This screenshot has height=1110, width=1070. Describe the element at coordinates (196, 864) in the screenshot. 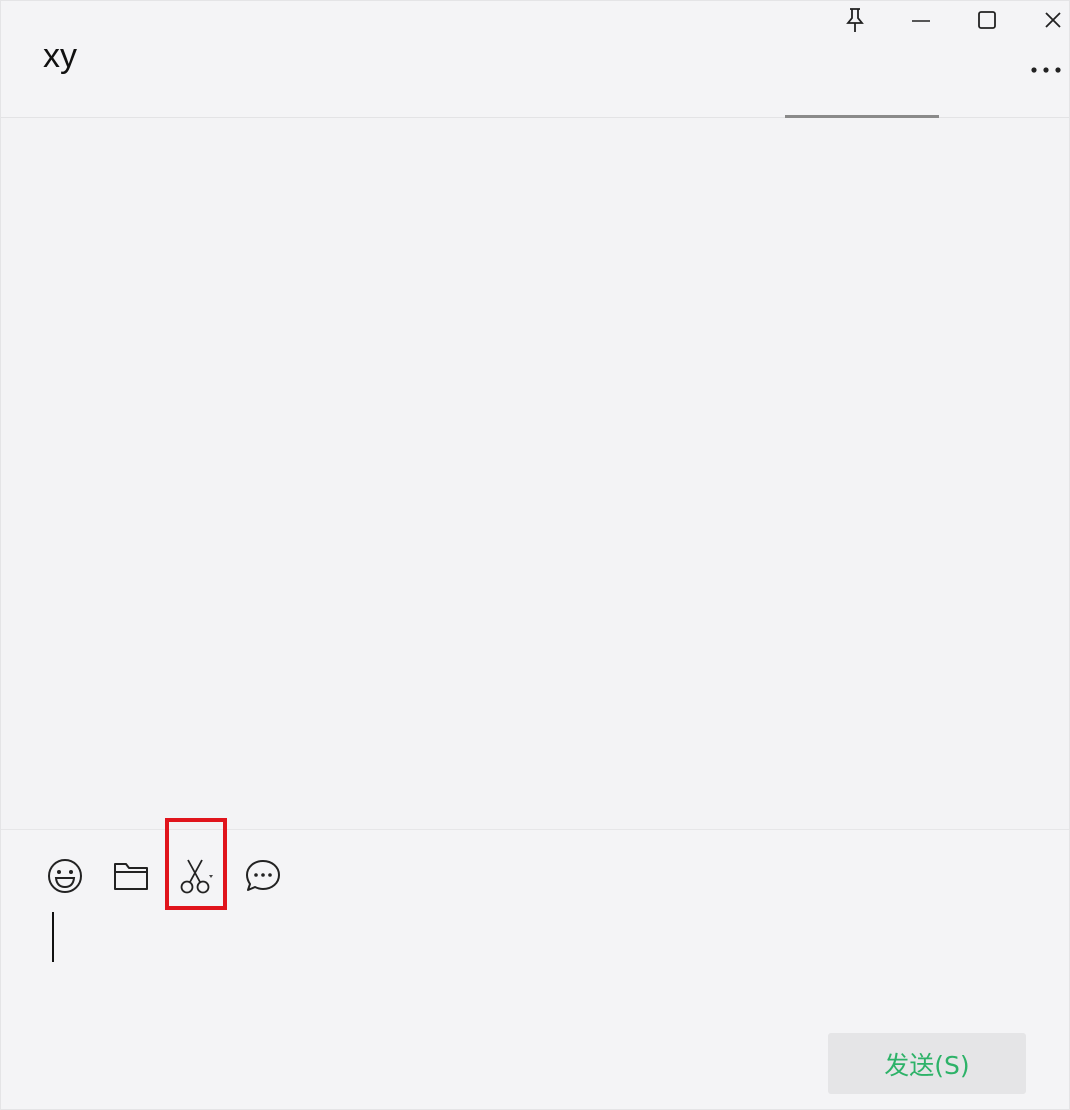

I see `highlight-annotation` at that location.